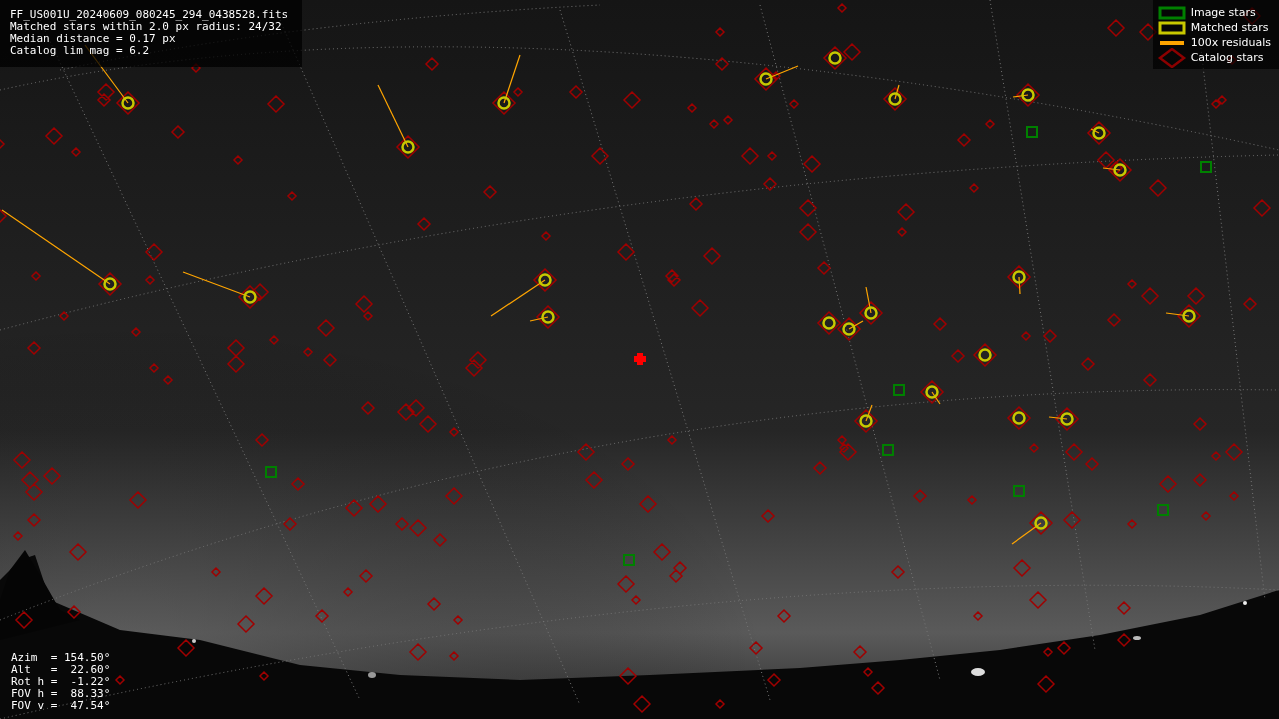  What do you see at coordinates (61, 670) in the screenshot?
I see `pointing-text: Alt = 22.60°` at bounding box center [61, 670].